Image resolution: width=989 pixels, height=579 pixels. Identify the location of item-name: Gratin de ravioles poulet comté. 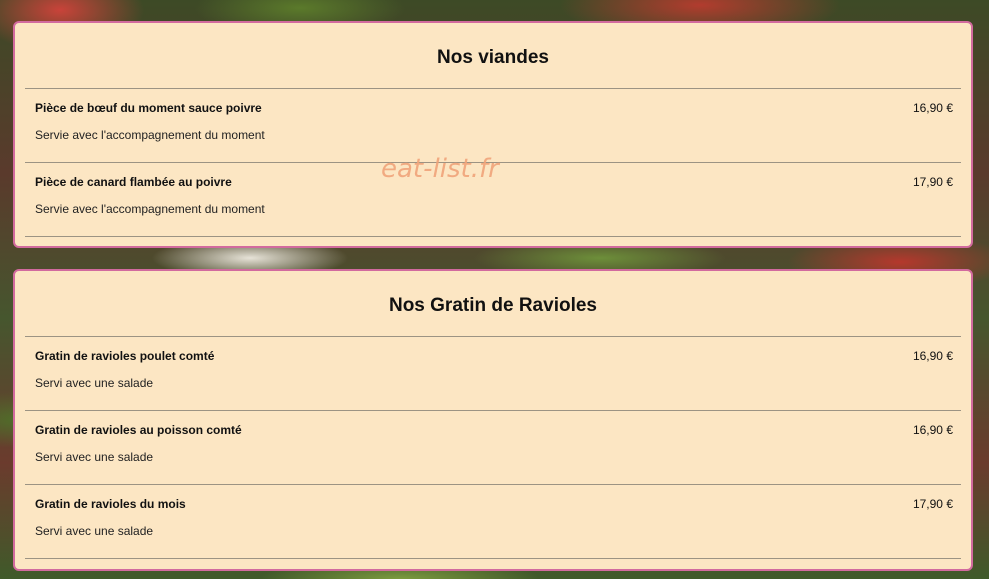
(125, 356).